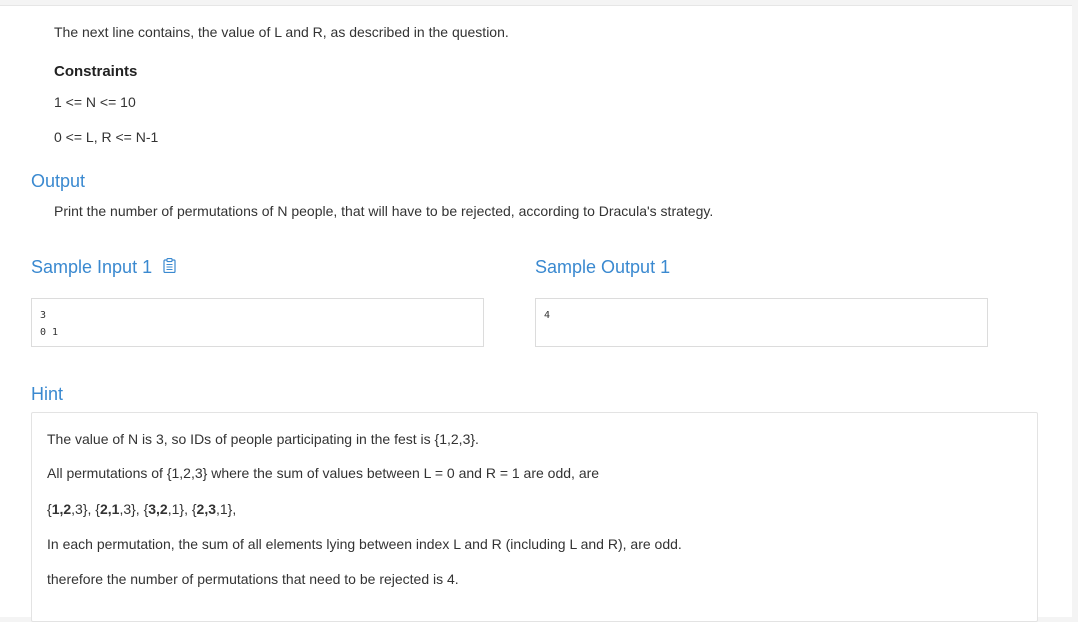  I want to click on sample-input-box: 3 0 1, so click(257, 322).